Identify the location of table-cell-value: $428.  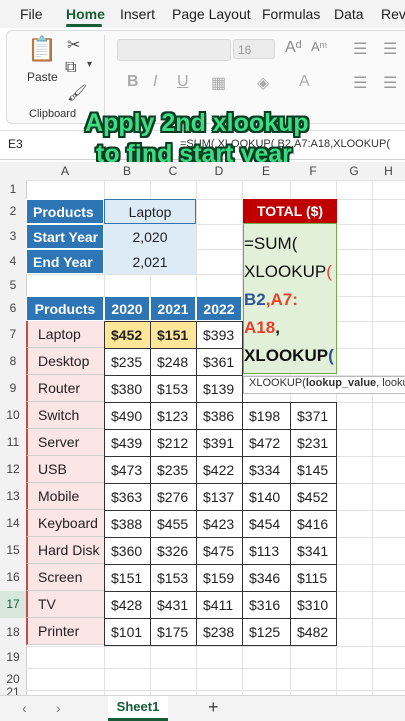
(127, 605).